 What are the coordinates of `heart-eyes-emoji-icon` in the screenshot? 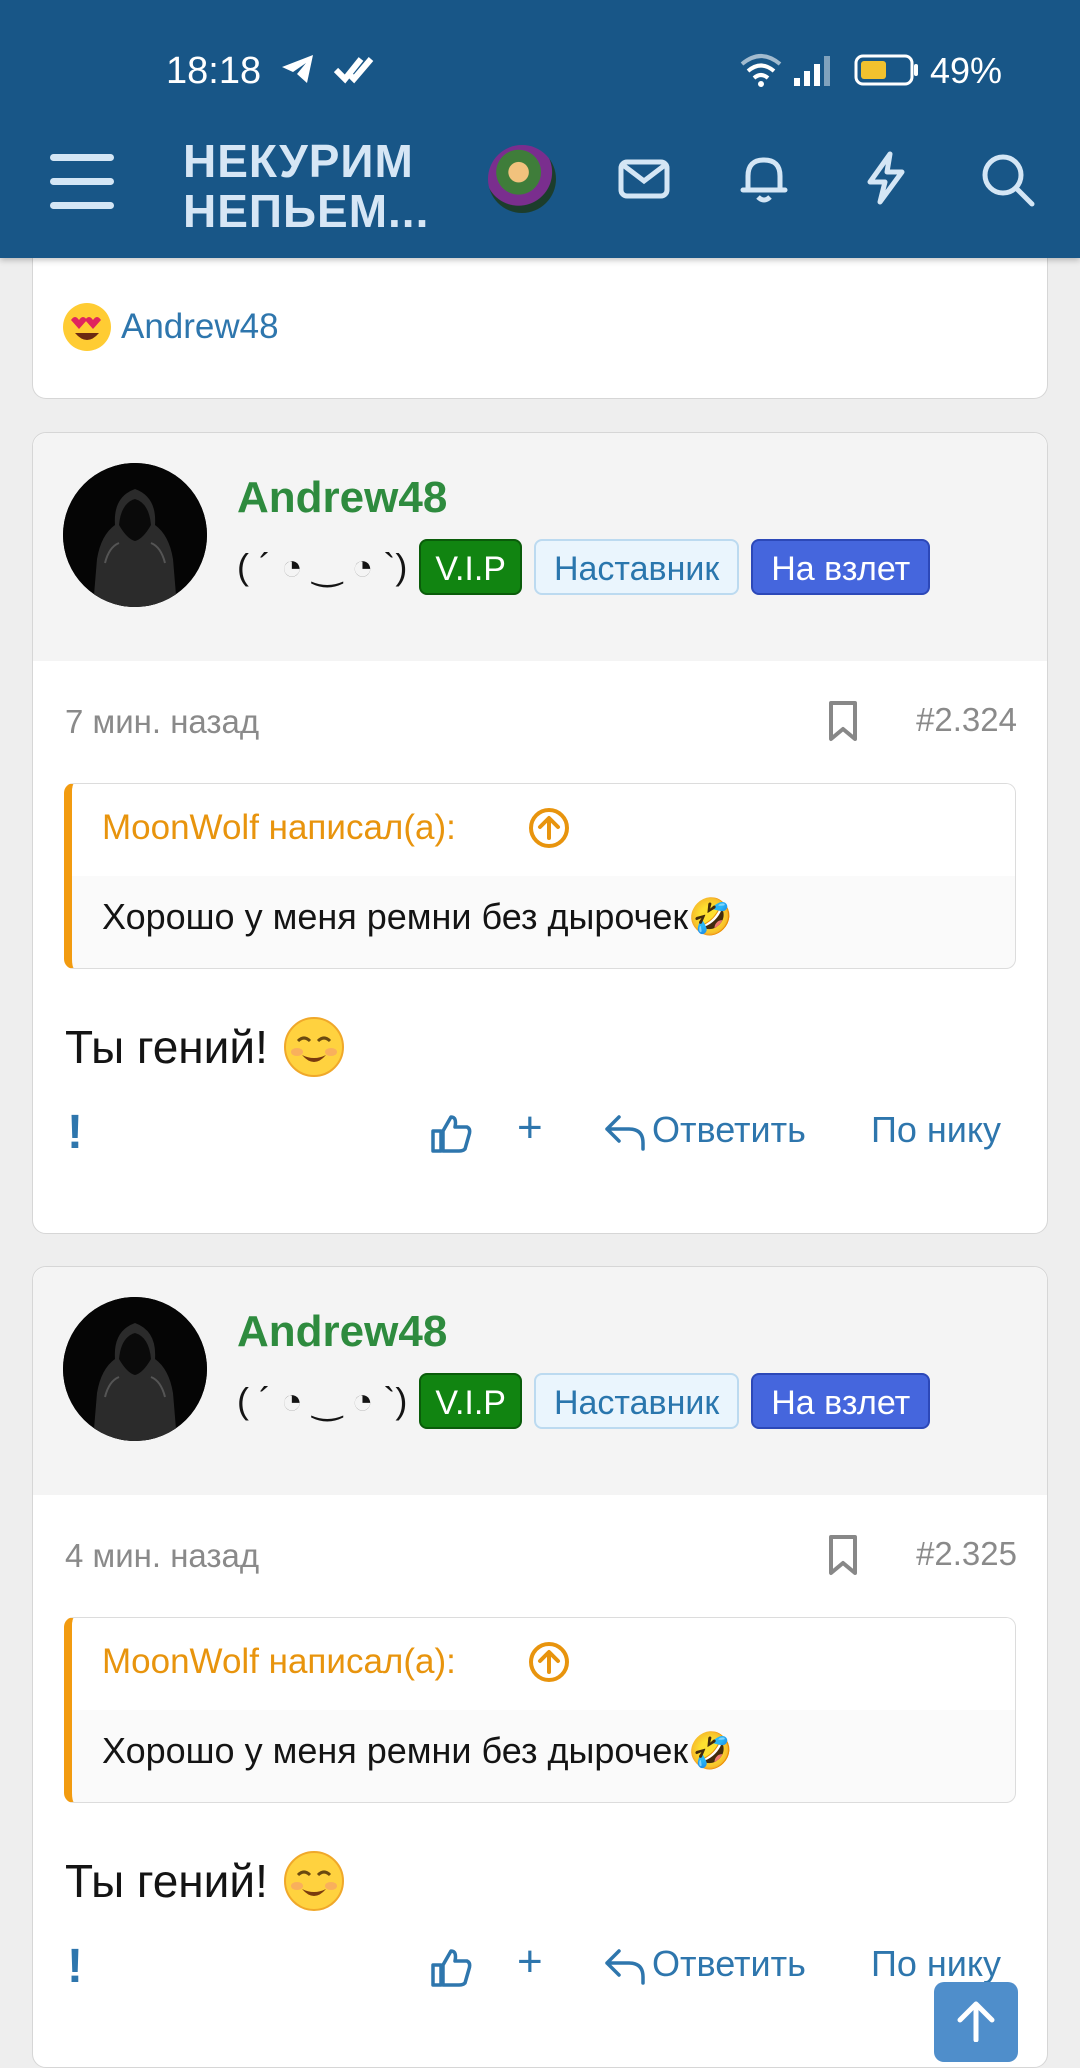 It's located at (87, 327).